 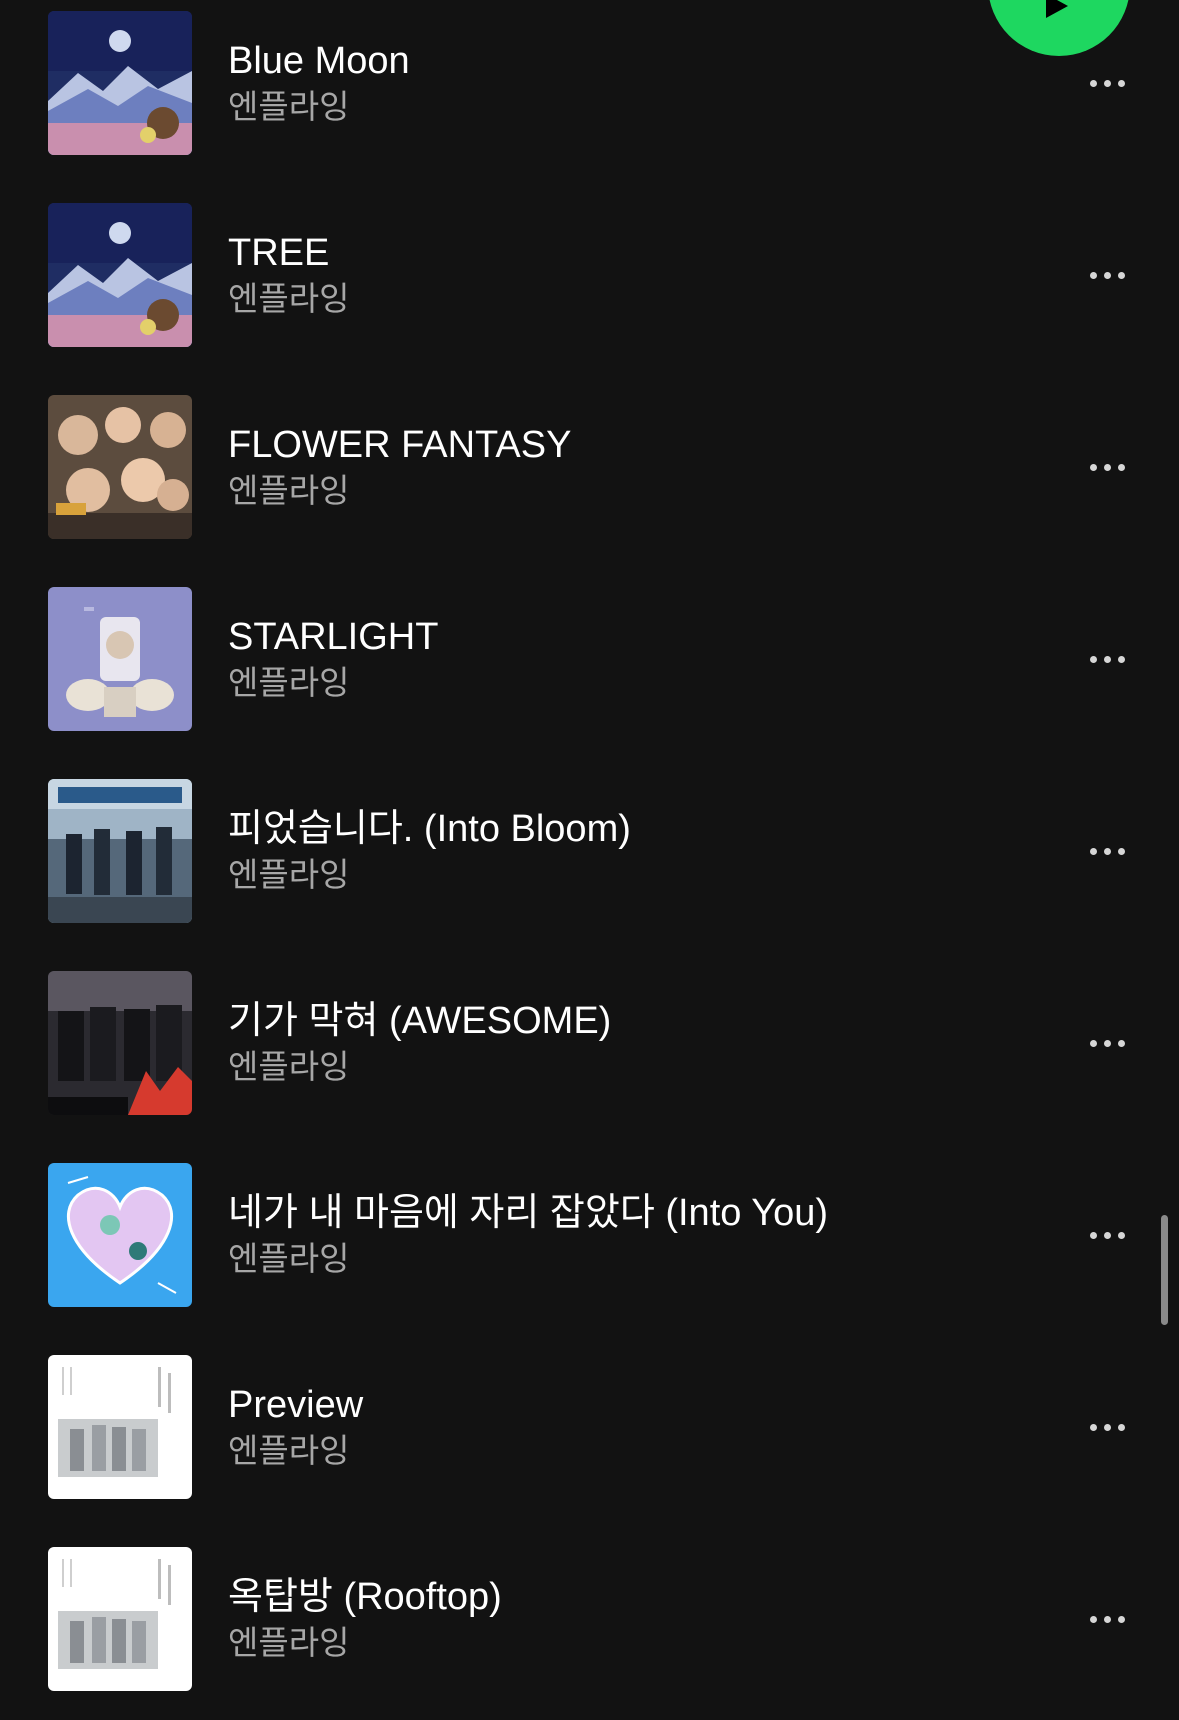 I want to click on track-row: 네가 내 마음에 자리 잡았다 (Into You) 엔플라잉, so click(x=589, y=1248).